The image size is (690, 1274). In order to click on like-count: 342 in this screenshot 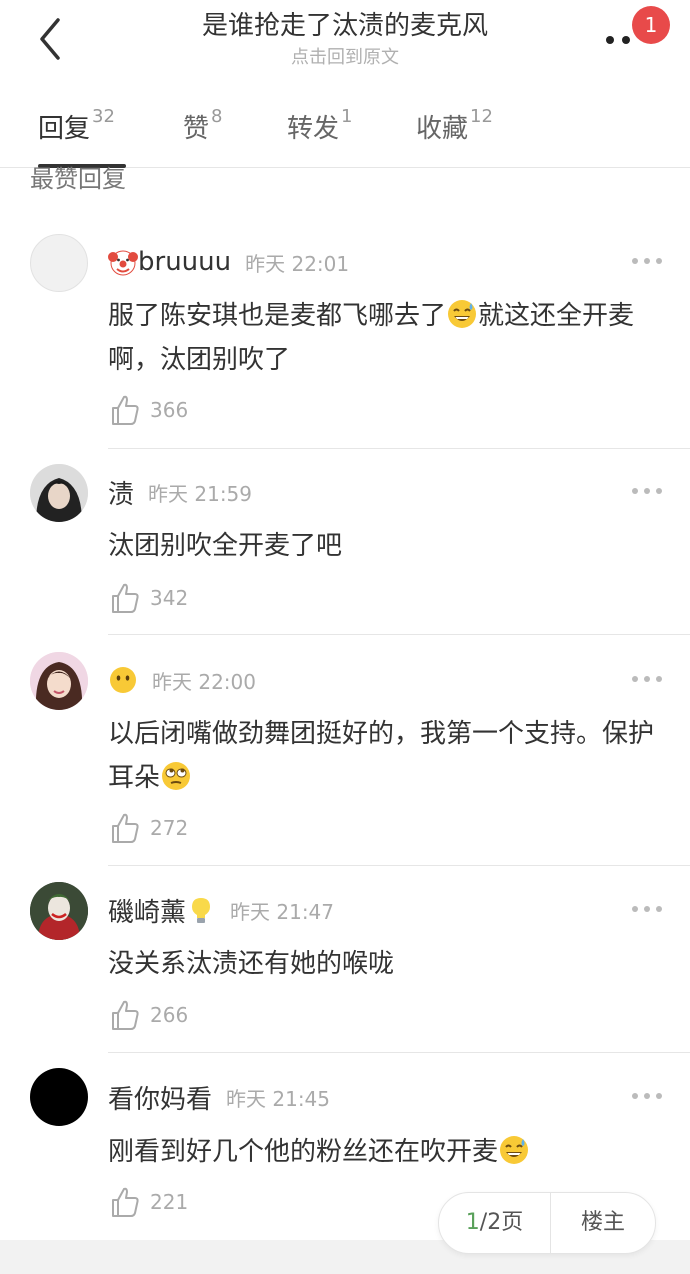, I will do `click(169, 598)`.